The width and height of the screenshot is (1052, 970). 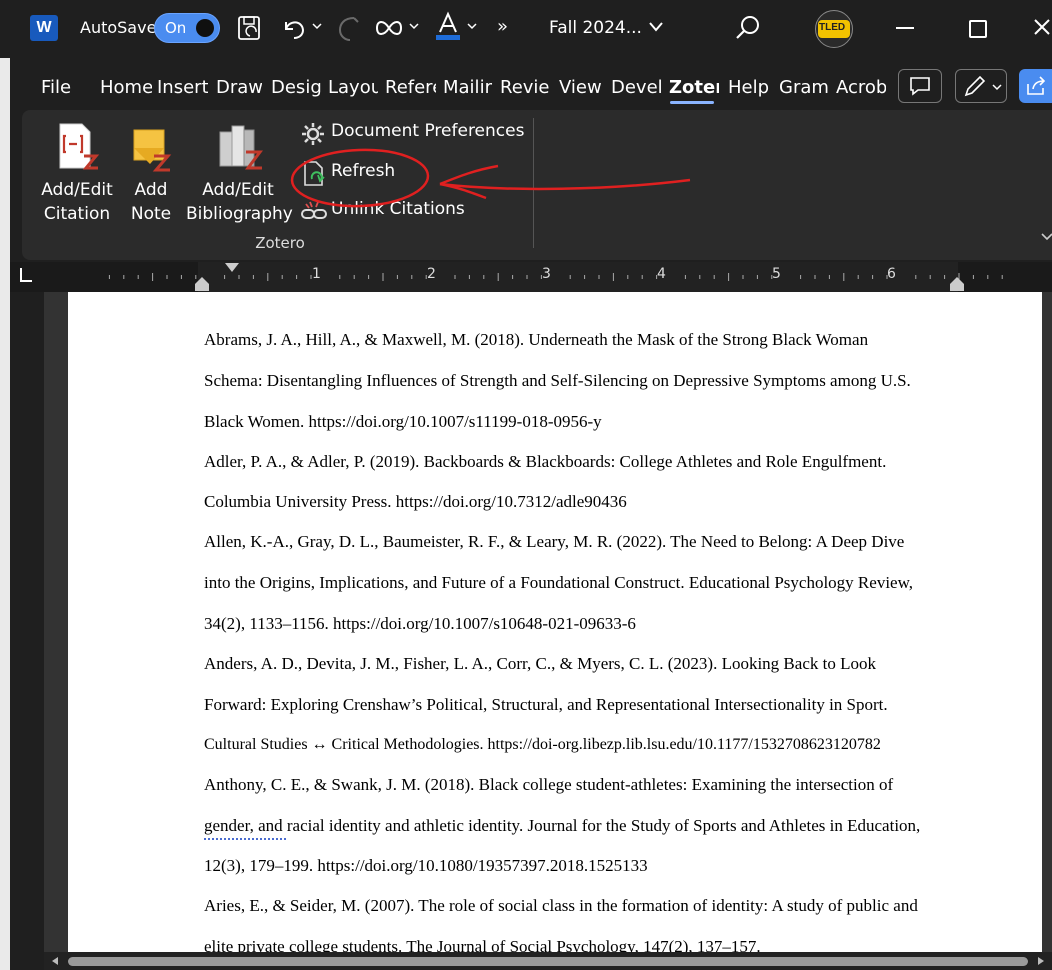 I want to click on font-color-dropdown-icon, so click(x=472, y=27).